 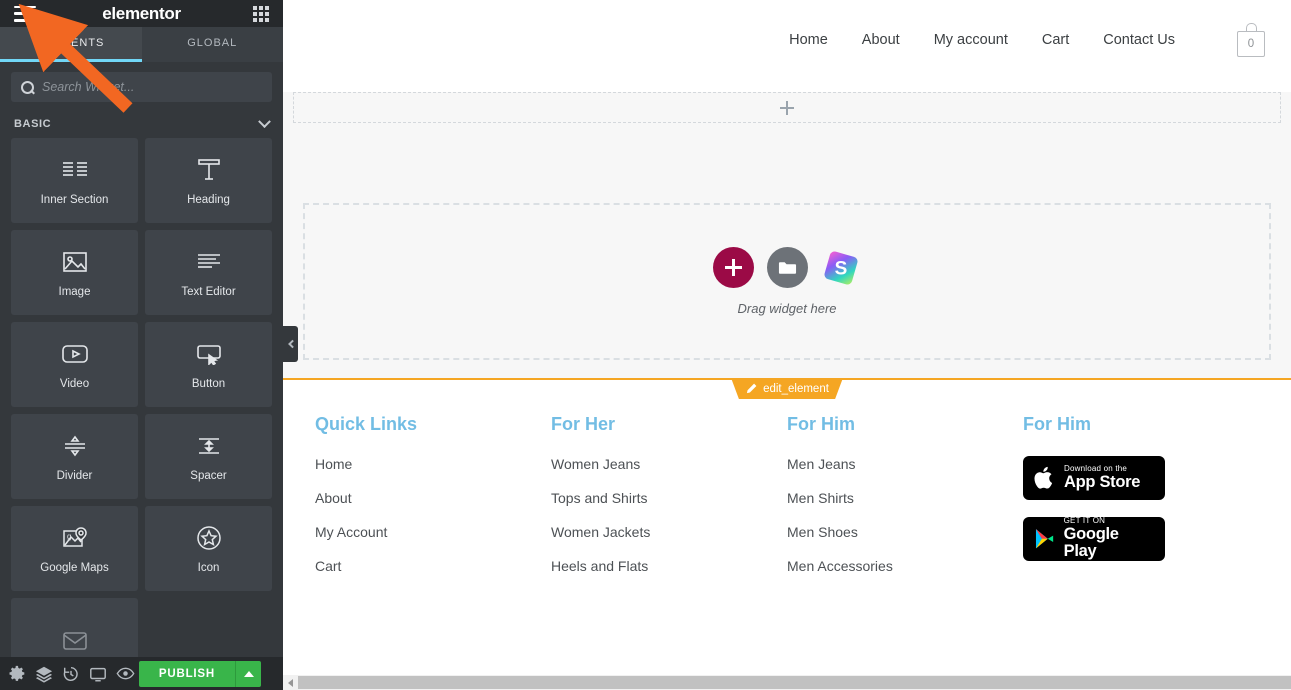 I want to click on add-widget-button, so click(x=733, y=267).